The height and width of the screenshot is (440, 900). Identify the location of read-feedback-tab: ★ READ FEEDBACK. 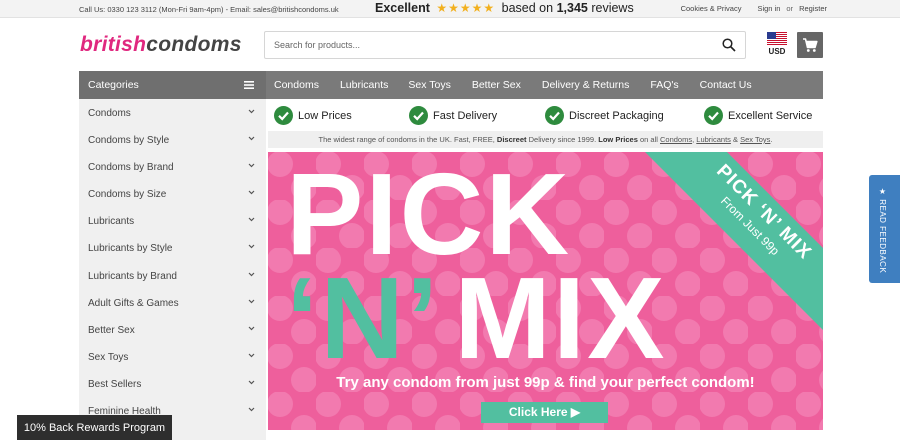
(884, 229).